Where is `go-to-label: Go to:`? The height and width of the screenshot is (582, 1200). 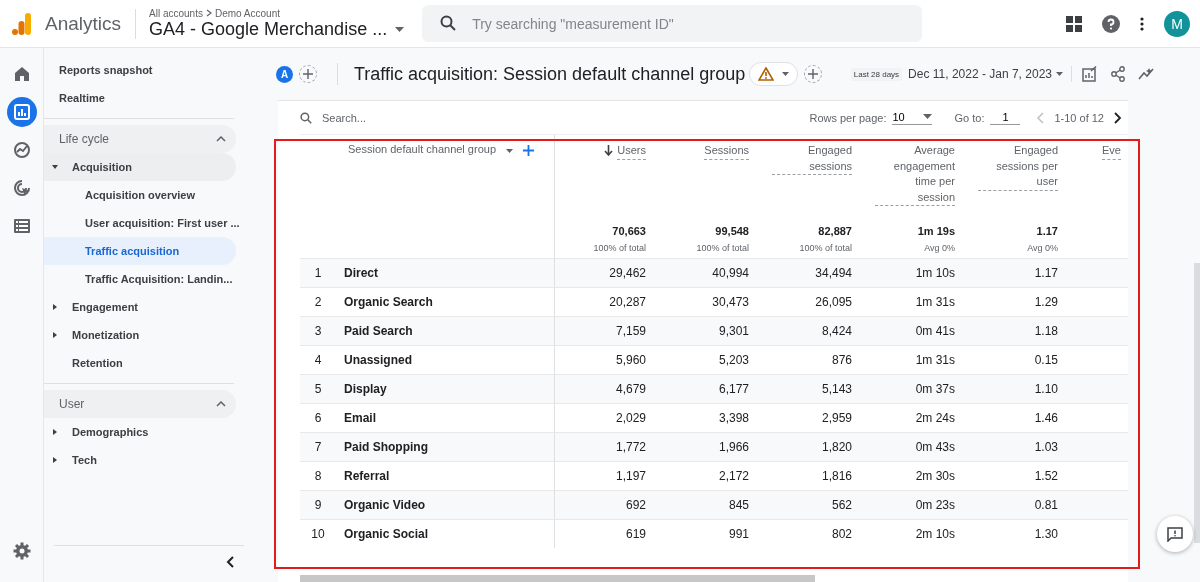
go-to-label: Go to: is located at coordinates (969, 117).